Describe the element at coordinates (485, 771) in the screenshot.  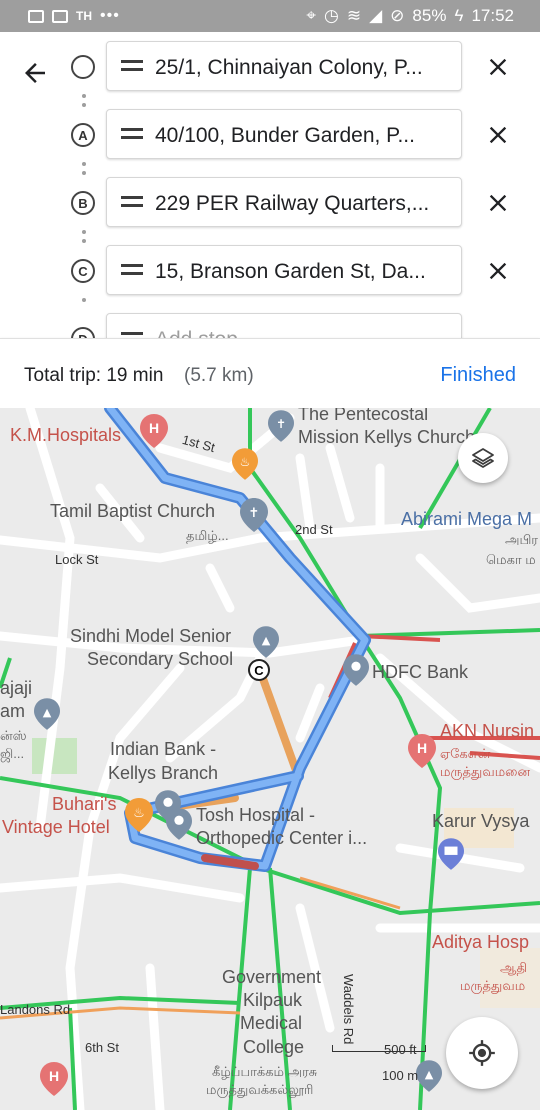
I see `poi-label-tamil: மருத்துவமனை` at that location.